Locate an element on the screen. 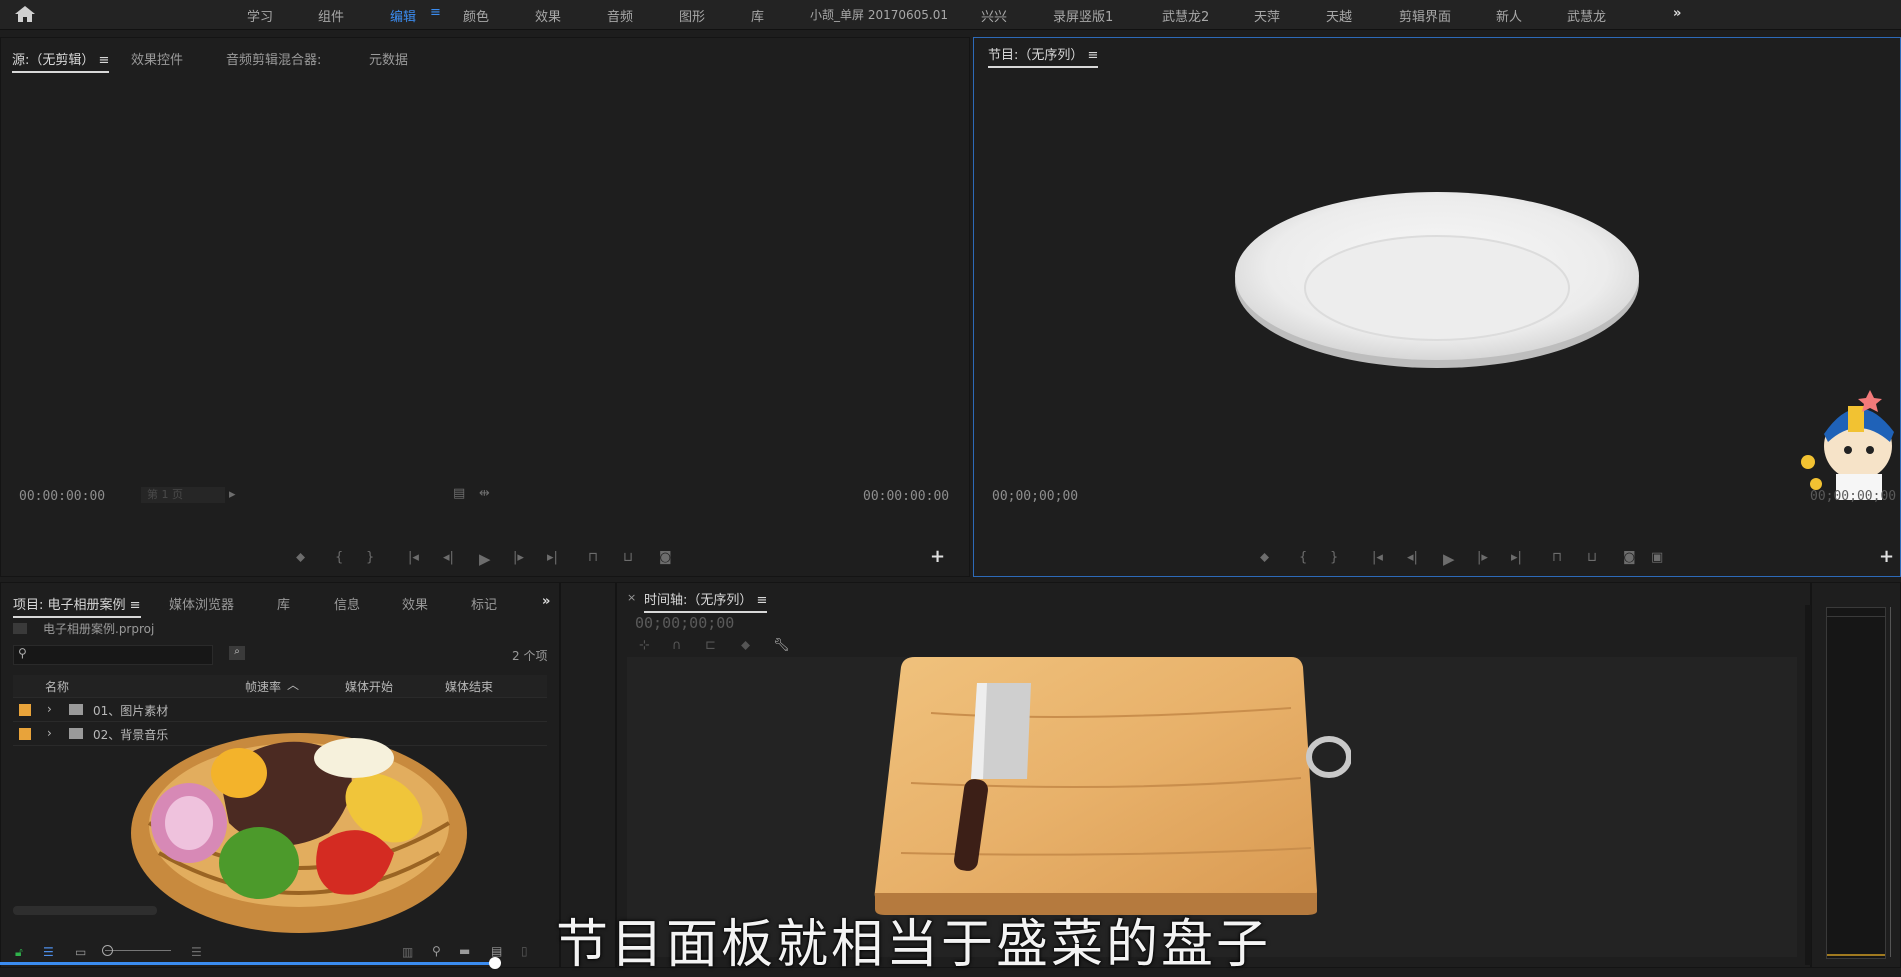  sort-icon: ☰ is located at coordinates (196, 952).